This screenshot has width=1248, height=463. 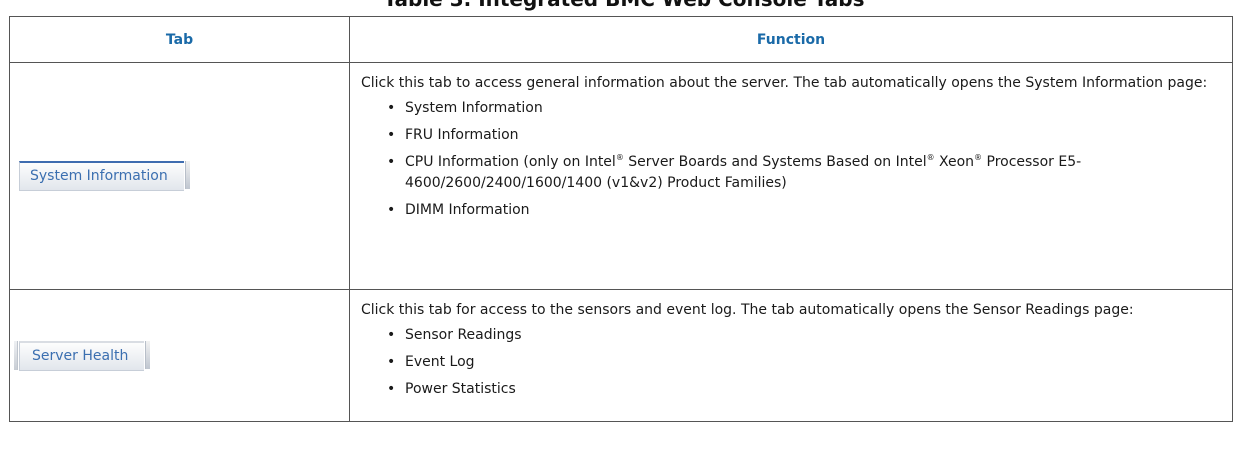 I want to click on list-item: • Event Log, so click(x=804, y=362).